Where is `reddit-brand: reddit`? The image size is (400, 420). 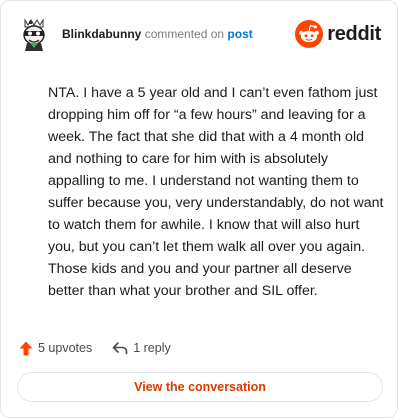 reddit-brand: reddit is located at coordinates (338, 34).